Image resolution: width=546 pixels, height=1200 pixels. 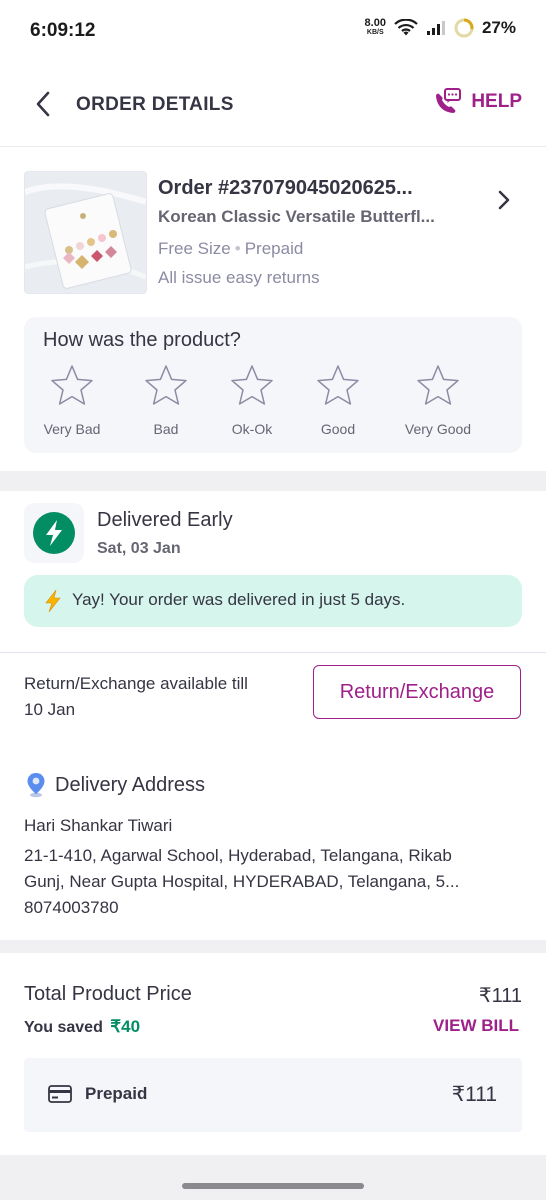 I want to click on rating-star-ok-ok: Ok-Ok, so click(x=252, y=400).